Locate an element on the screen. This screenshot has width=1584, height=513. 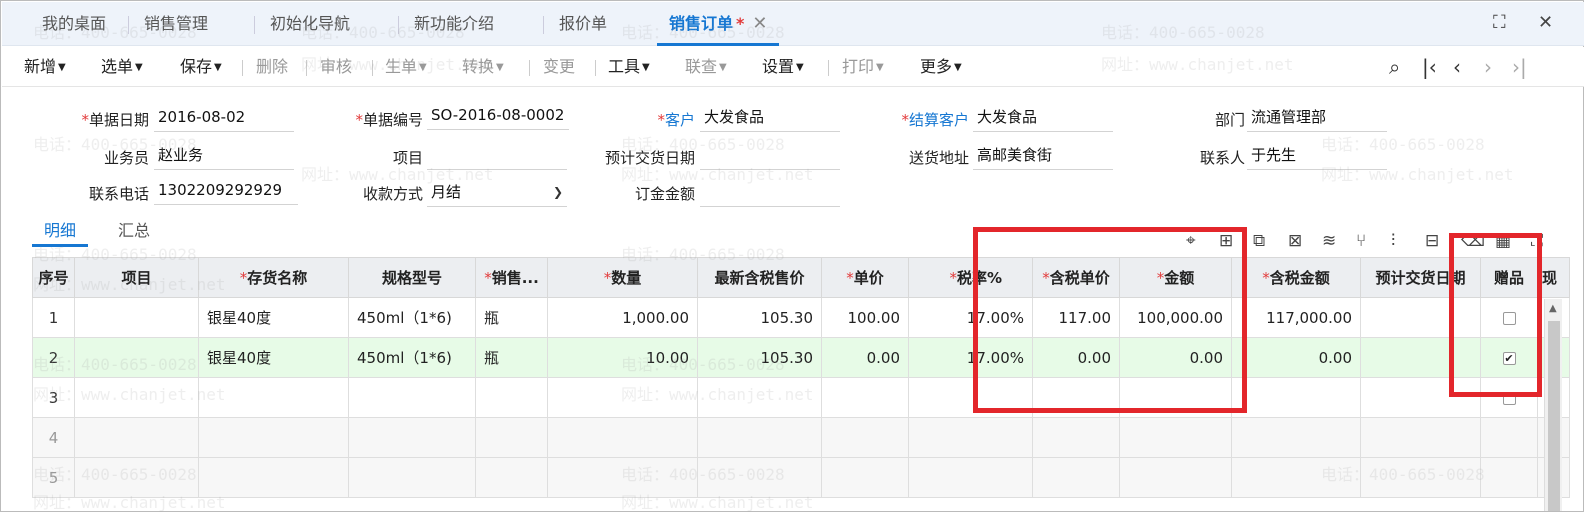
delete-row-icon: ⊠ is located at coordinates (1295, 241).